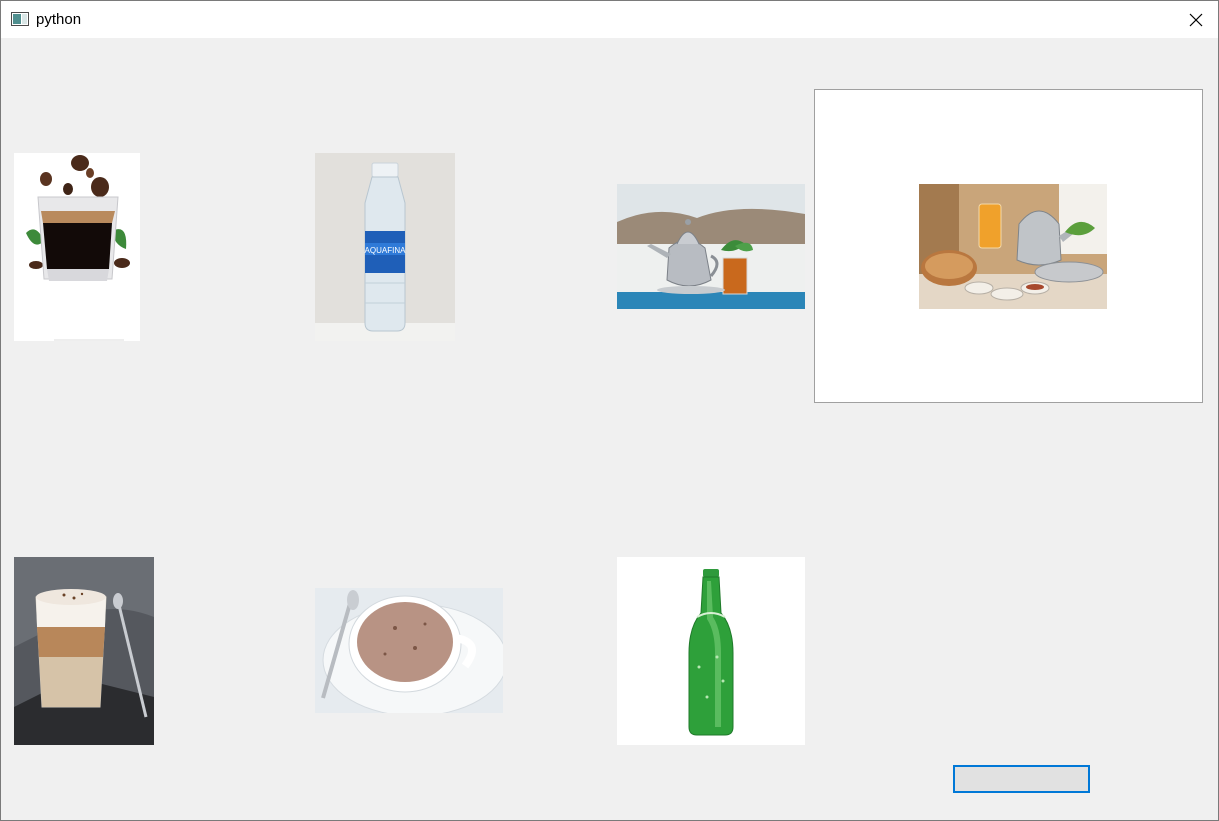 This screenshot has height=821, width=1219. I want to click on water-bottle-image: AQUAFINA, so click(385, 247).